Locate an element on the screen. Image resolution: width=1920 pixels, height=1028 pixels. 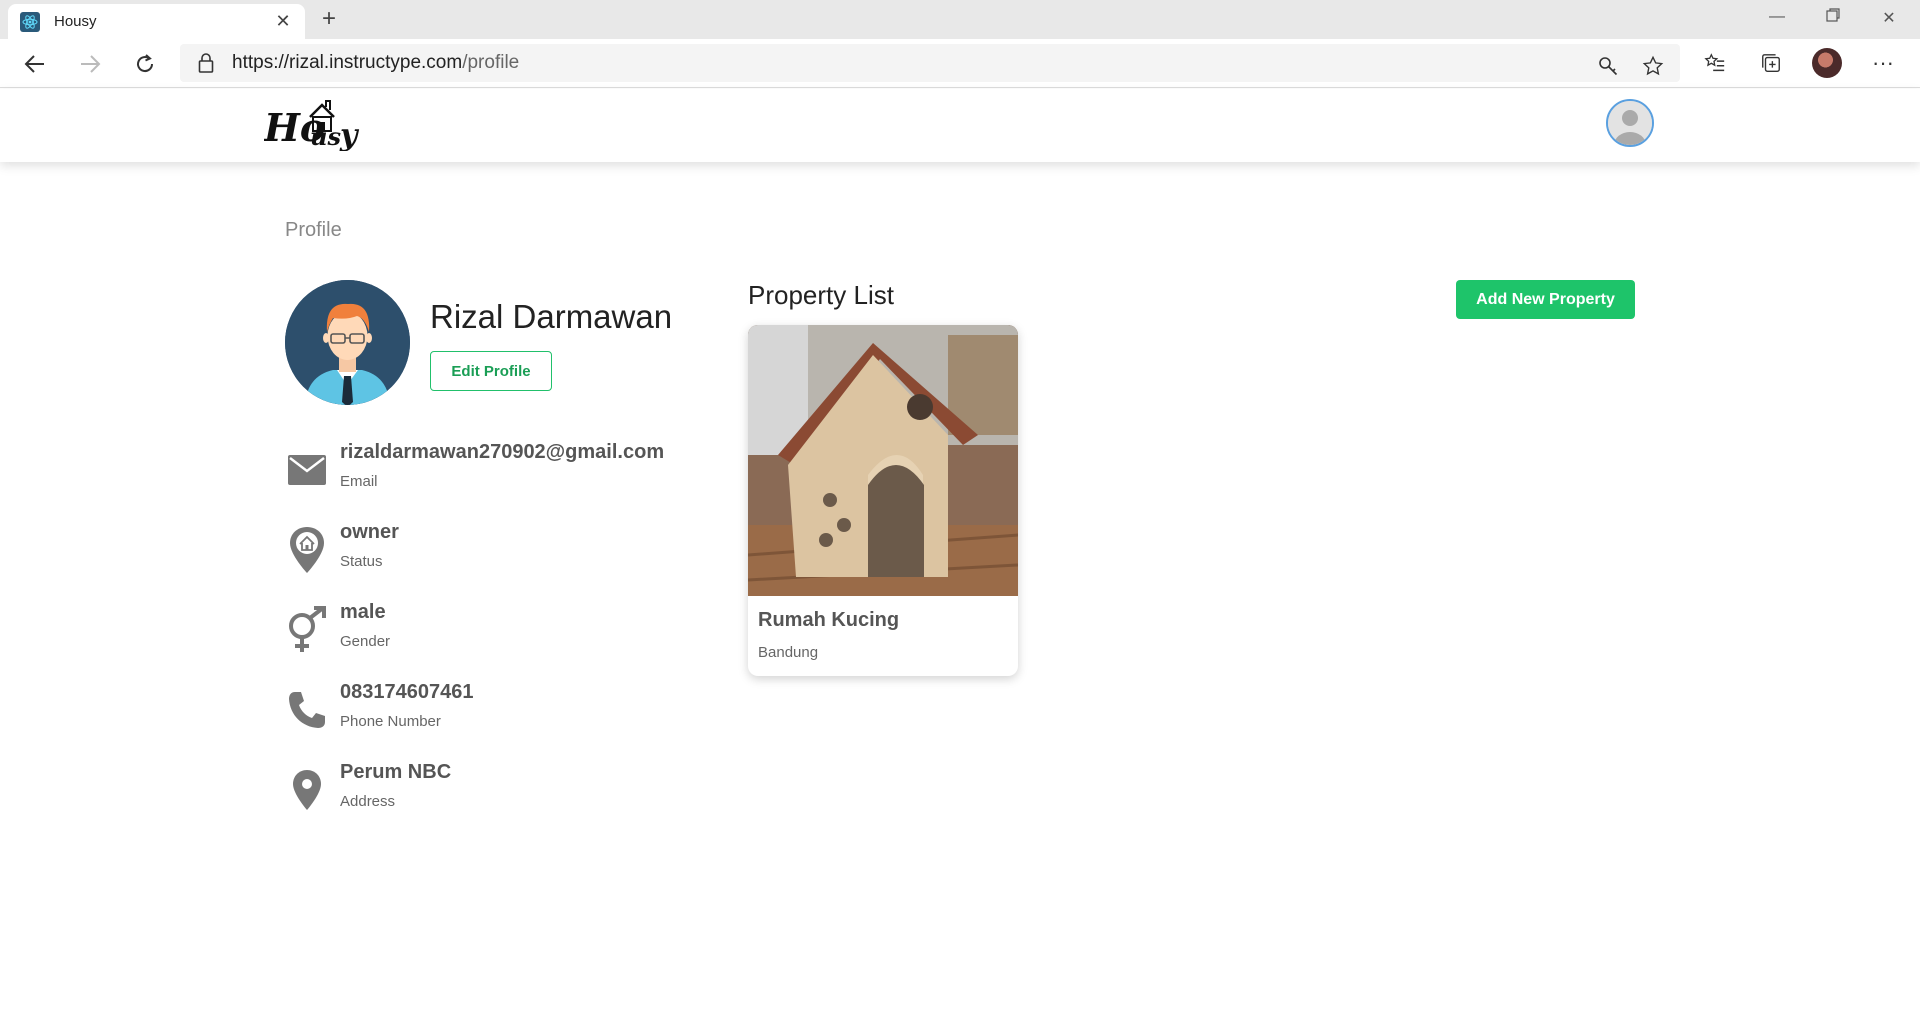
property-image is located at coordinates (883, 460).